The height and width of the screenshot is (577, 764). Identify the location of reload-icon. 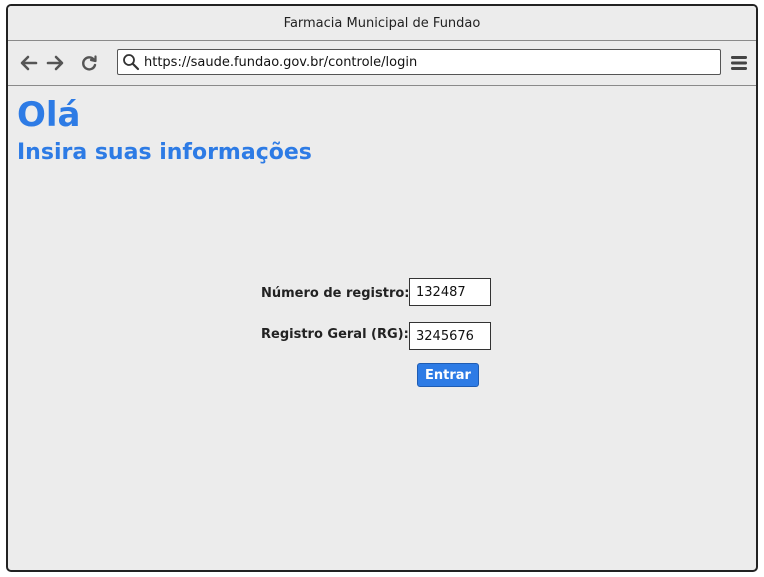
(89, 63).